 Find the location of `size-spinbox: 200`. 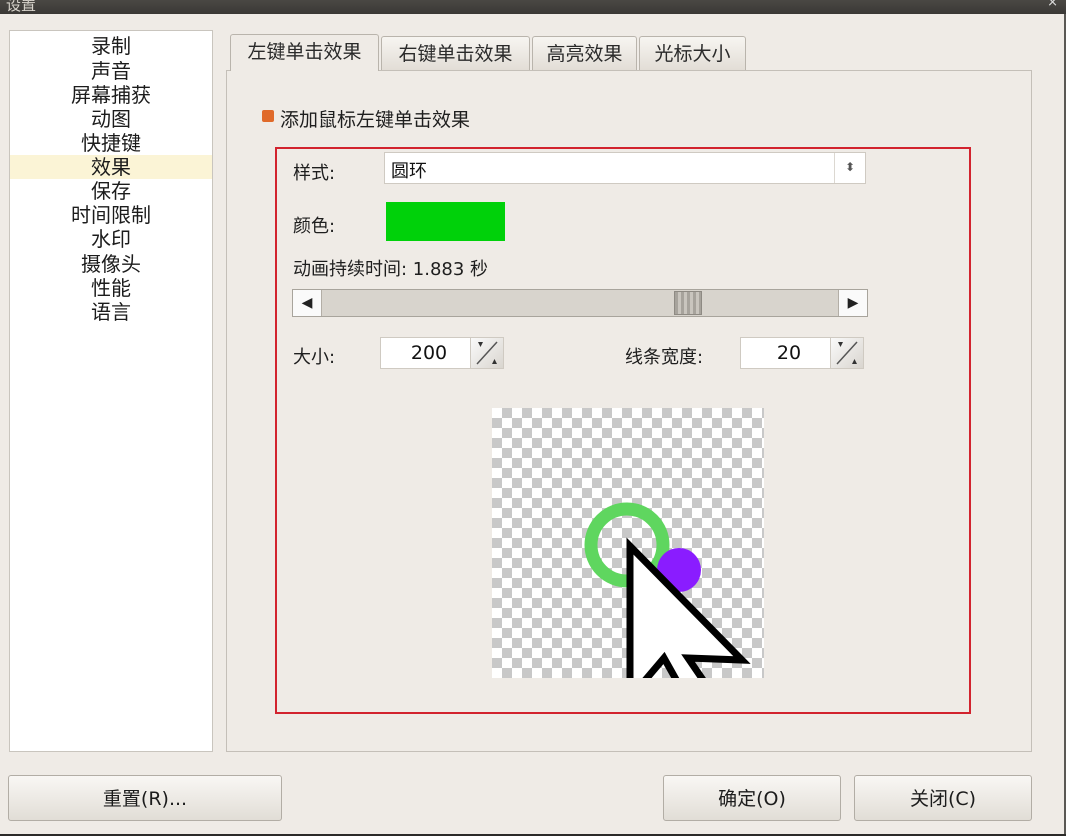

size-spinbox: 200 is located at coordinates (442, 353).